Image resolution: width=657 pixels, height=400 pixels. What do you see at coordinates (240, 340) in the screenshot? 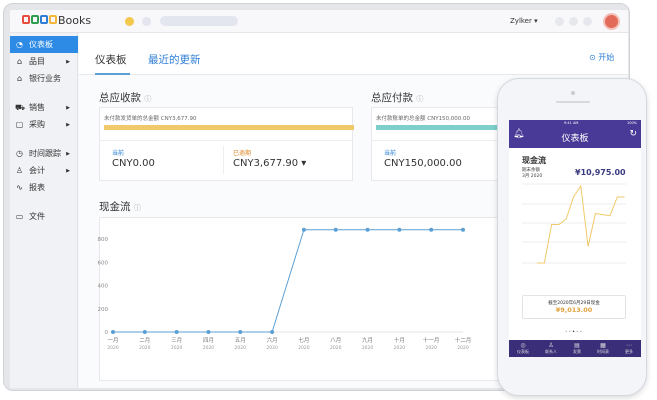
I see `x-tick-month: 五月` at bounding box center [240, 340].